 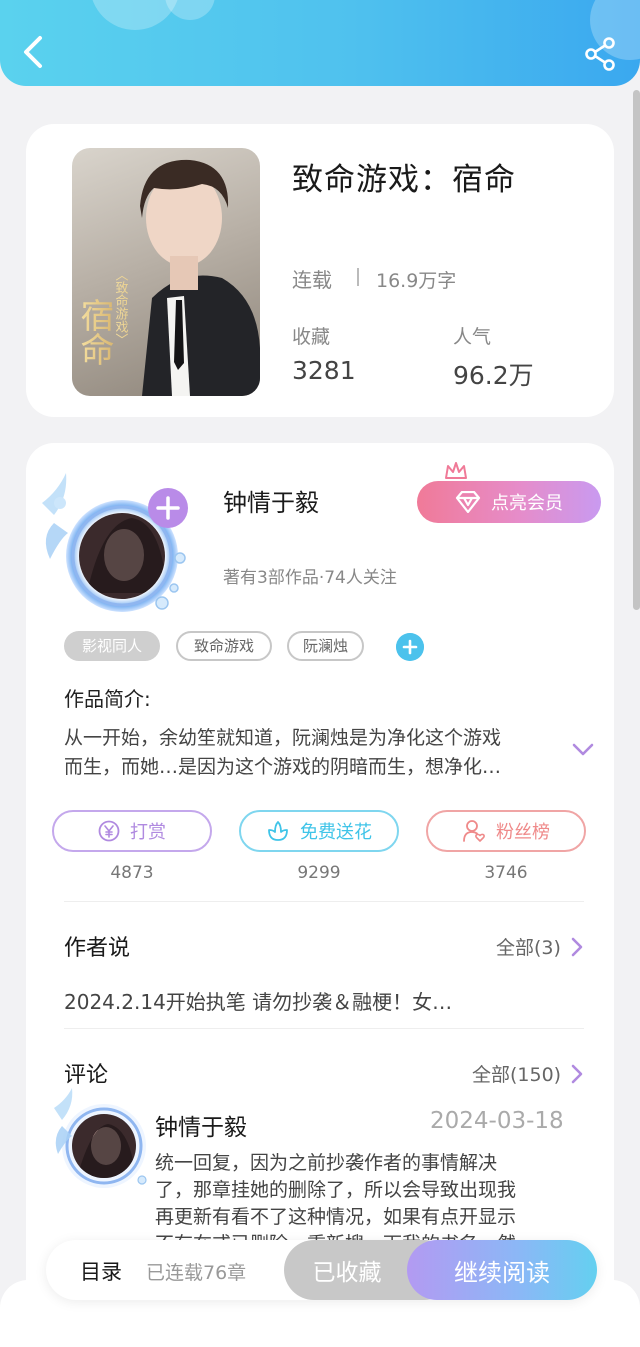 I want to click on author-note-title: 作者说, so click(x=97, y=948).